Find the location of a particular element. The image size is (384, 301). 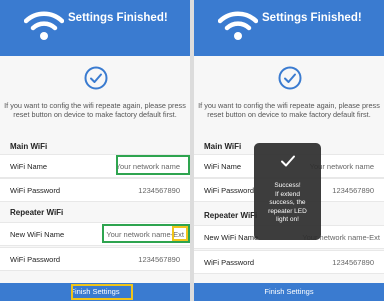

highlight-box-suffix is located at coordinates (180, 233).